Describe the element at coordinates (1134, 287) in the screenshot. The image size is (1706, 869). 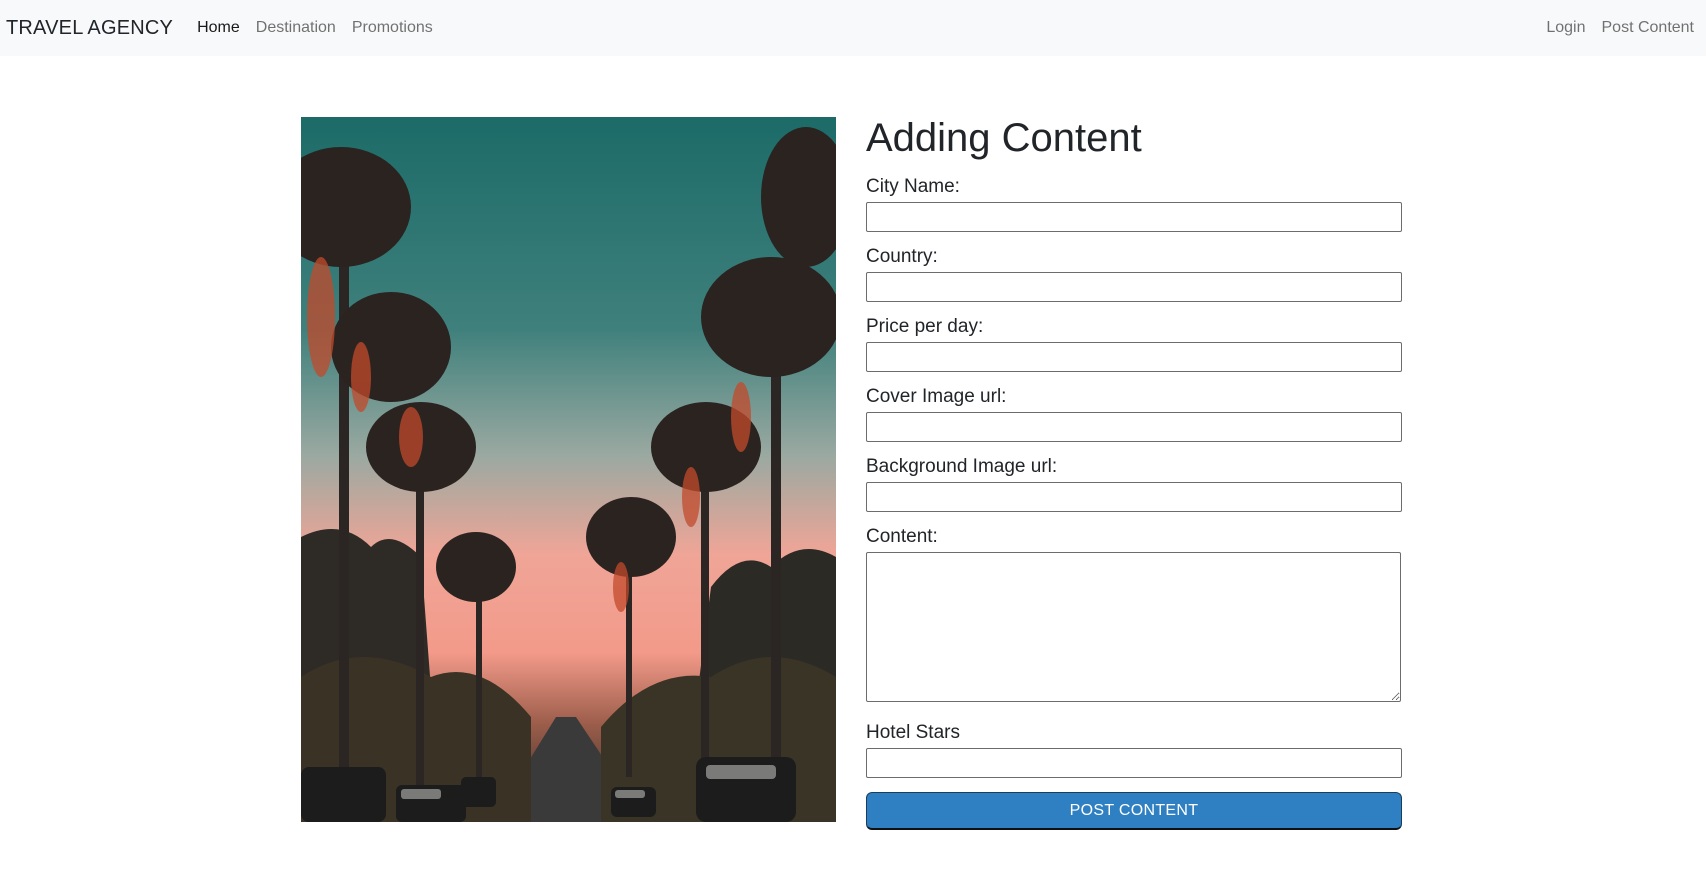
I see `country-input` at that location.